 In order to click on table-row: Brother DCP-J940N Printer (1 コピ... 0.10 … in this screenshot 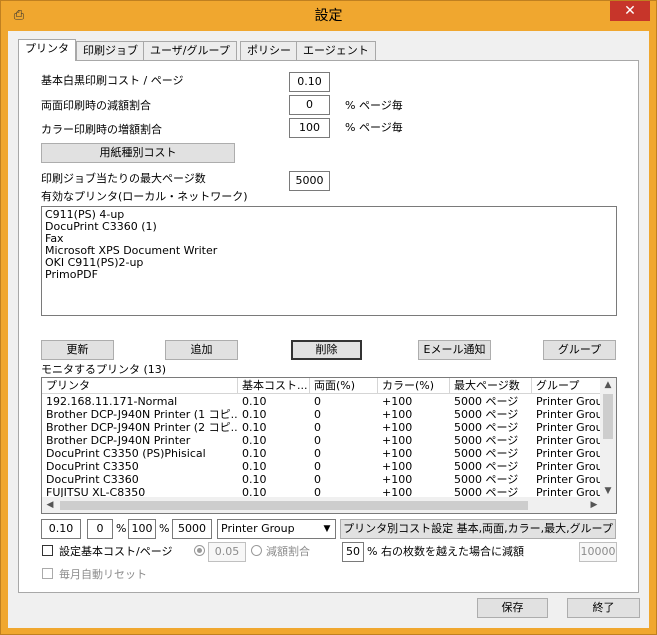, I will do `click(322, 414)`.